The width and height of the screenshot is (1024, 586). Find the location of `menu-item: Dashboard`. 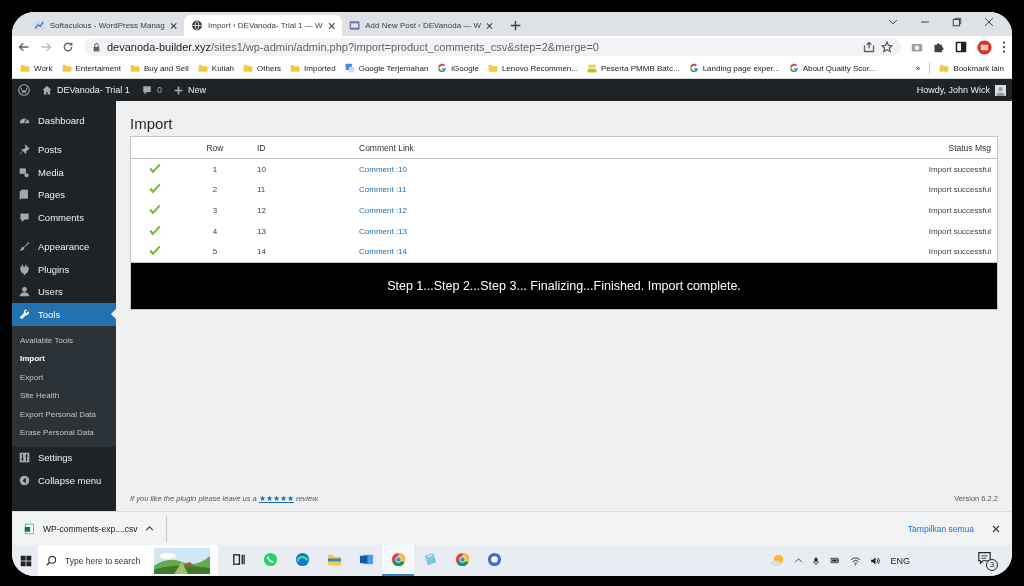

menu-item: Dashboard is located at coordinates (64, 120).